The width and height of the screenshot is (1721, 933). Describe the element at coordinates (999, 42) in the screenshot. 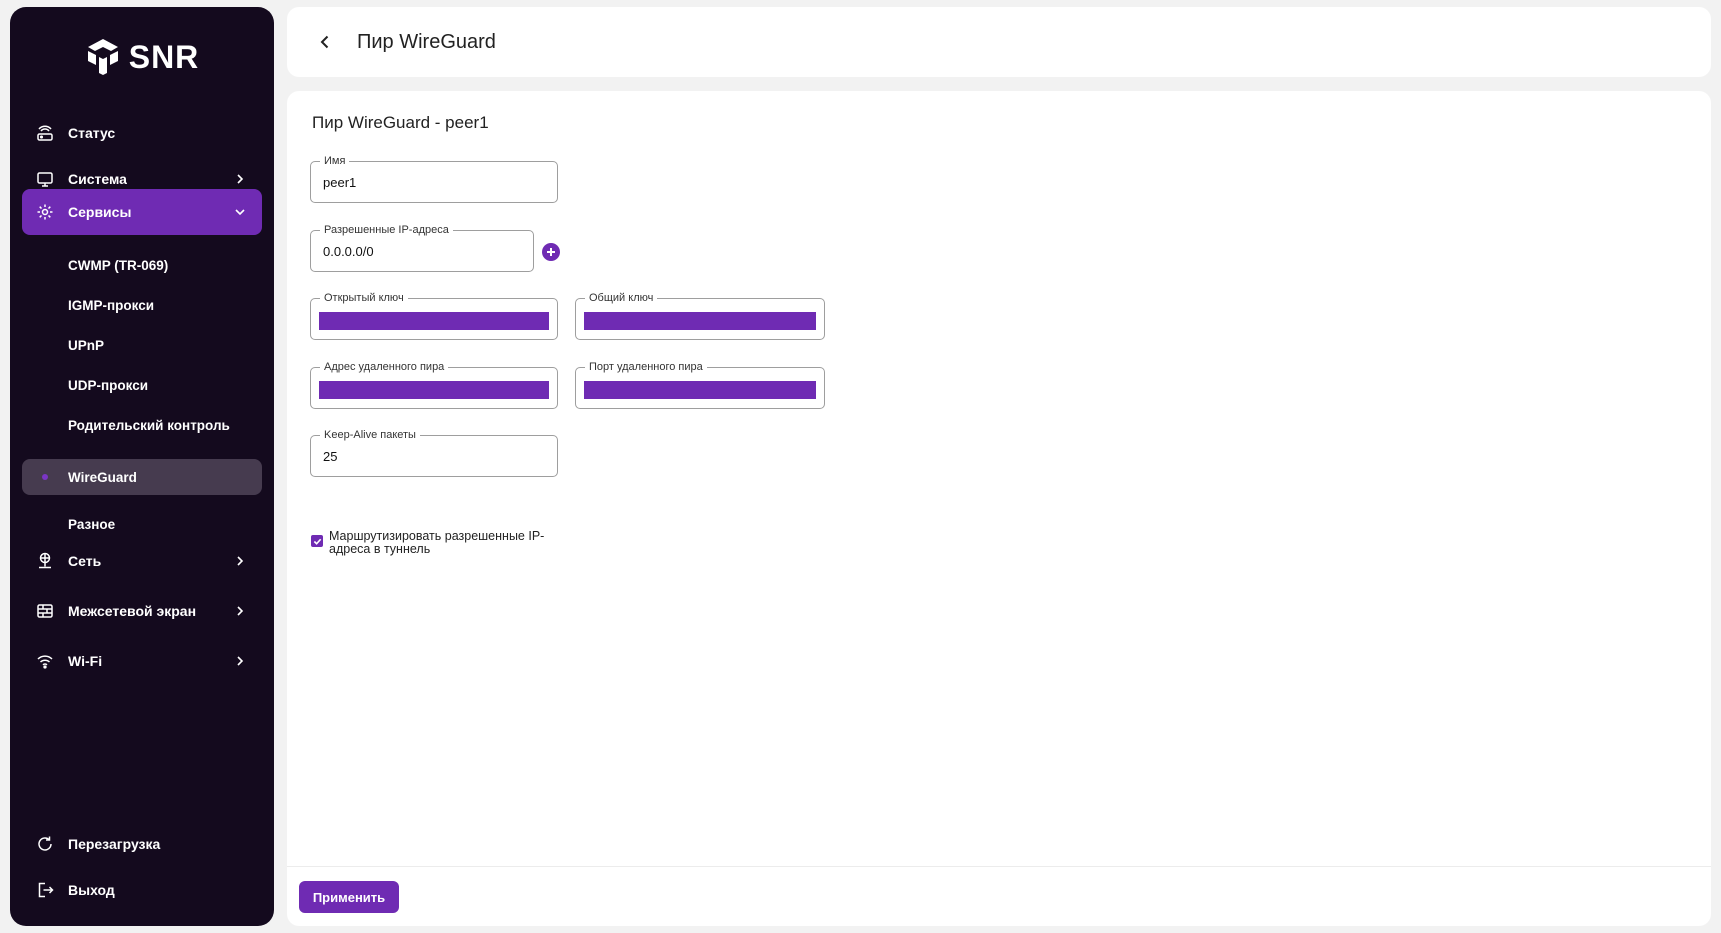

I see `page-header: Пир WireGuard` at that location.